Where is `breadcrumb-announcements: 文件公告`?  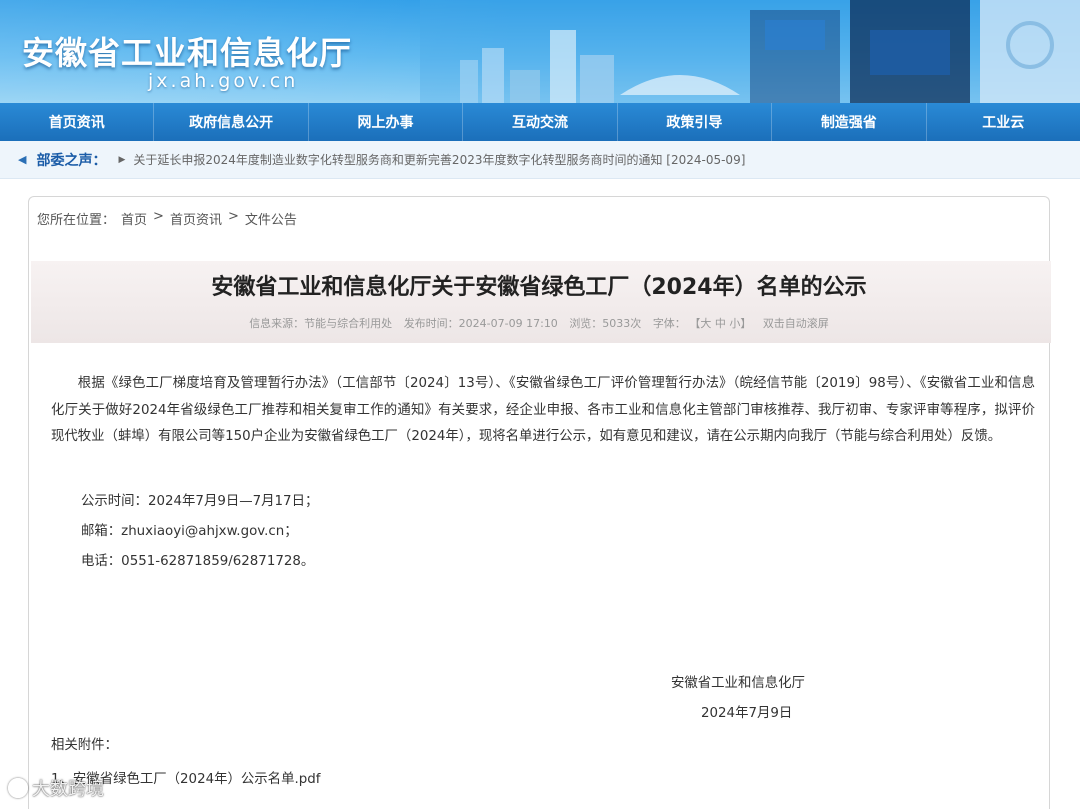 breadcrumb-announcements: 文件公告 is located at coordinates (271, 218).